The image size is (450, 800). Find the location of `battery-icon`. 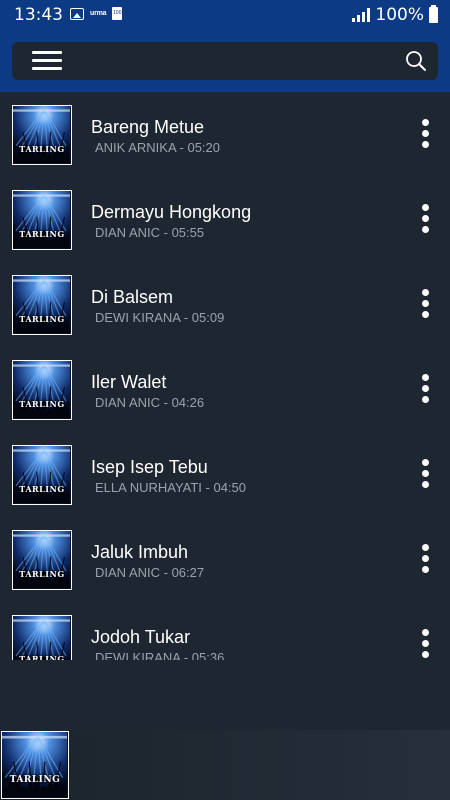

battery-icon is located at coordinates (433, 14).